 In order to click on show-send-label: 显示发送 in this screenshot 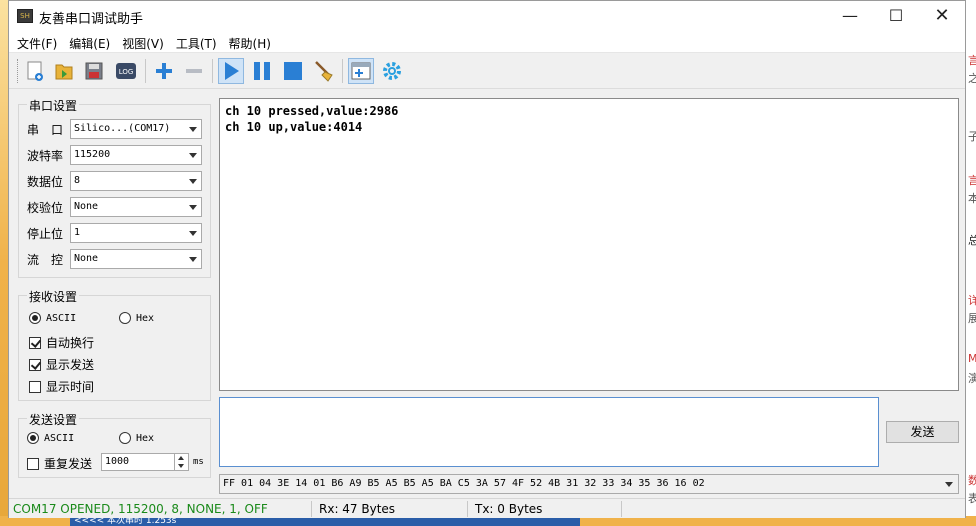, I will do `click(70, 365)`.